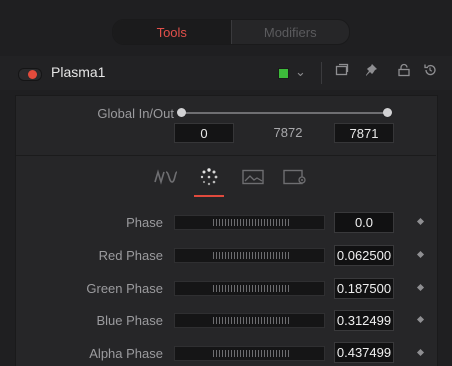 This screenshot has width=452, height=366. I want to click on range-out-handle, so click(387, 112).